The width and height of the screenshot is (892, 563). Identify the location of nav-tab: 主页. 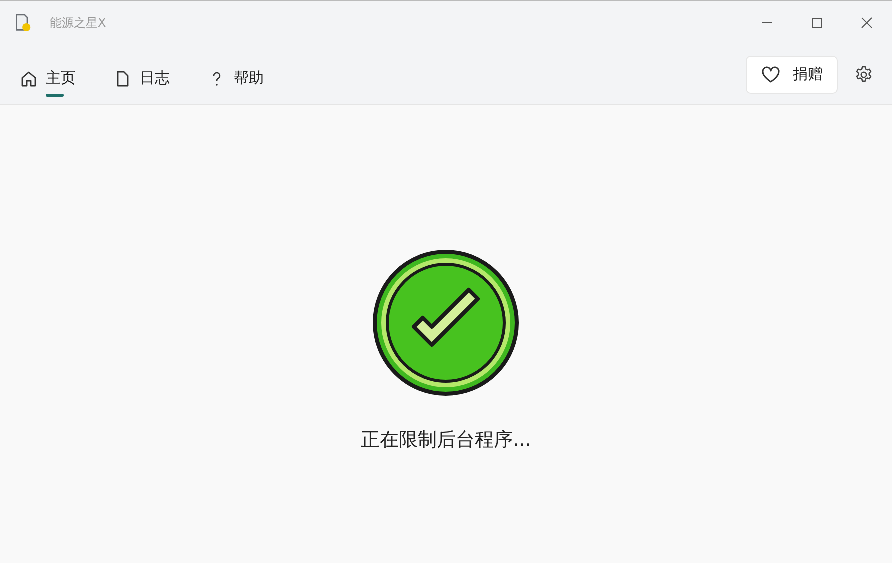
(48, 78).